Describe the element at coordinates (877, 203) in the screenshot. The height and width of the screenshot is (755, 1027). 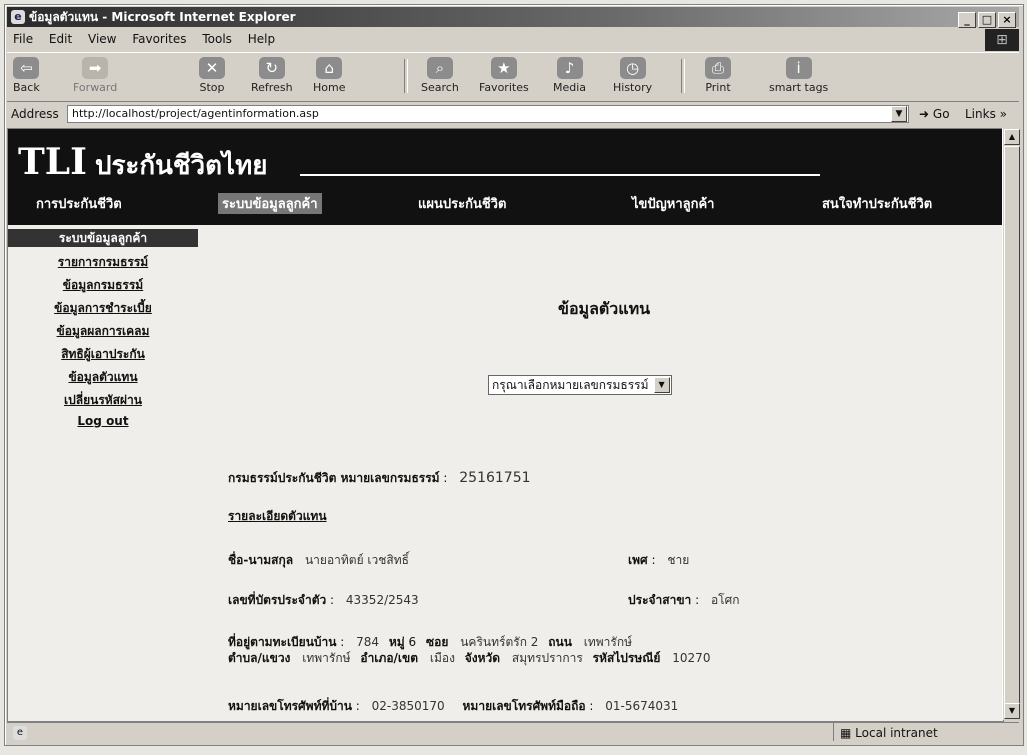
I see `nav-interested: สนใจทำประกันชีวิต` at that location.